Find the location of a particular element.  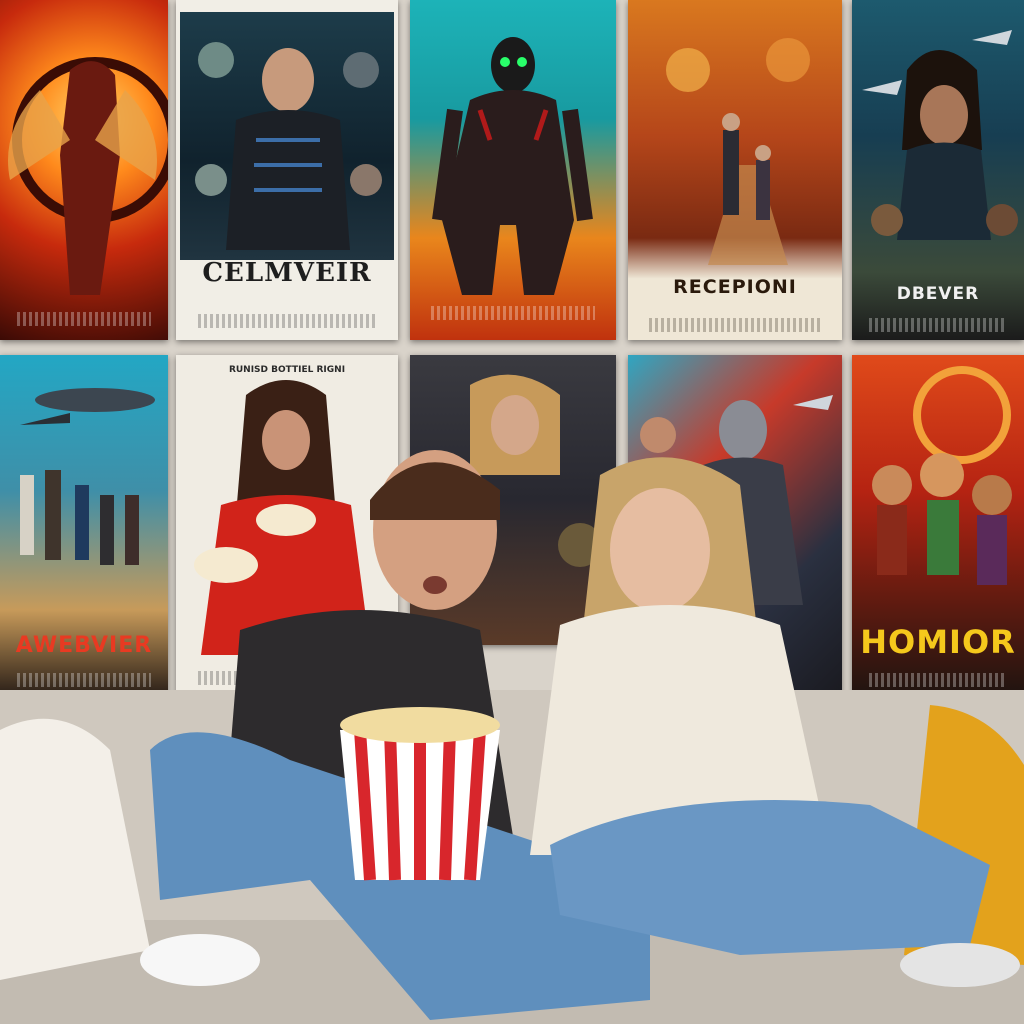

mockingjay-figure-art is located at coordinates (88, 176).